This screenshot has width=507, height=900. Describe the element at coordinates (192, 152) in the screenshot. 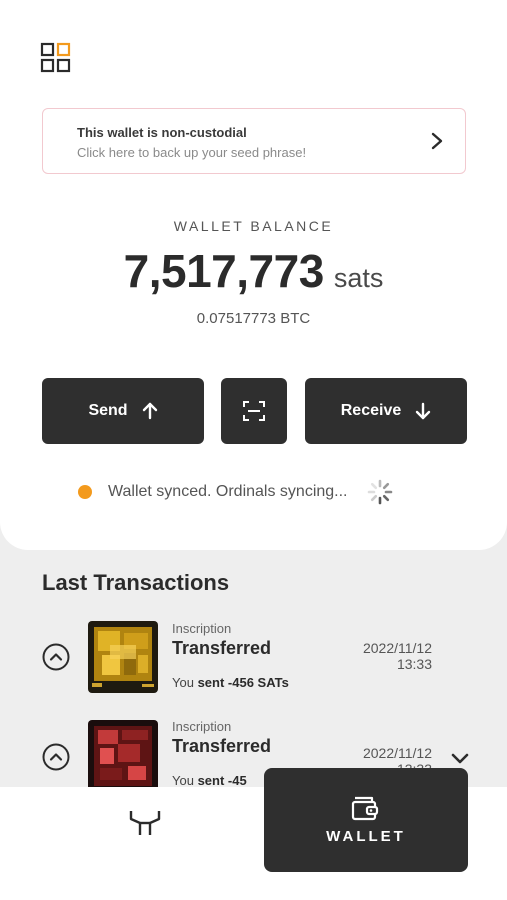

I see `banner-subtitle: Click here to back up your seed phrase!` at that location.